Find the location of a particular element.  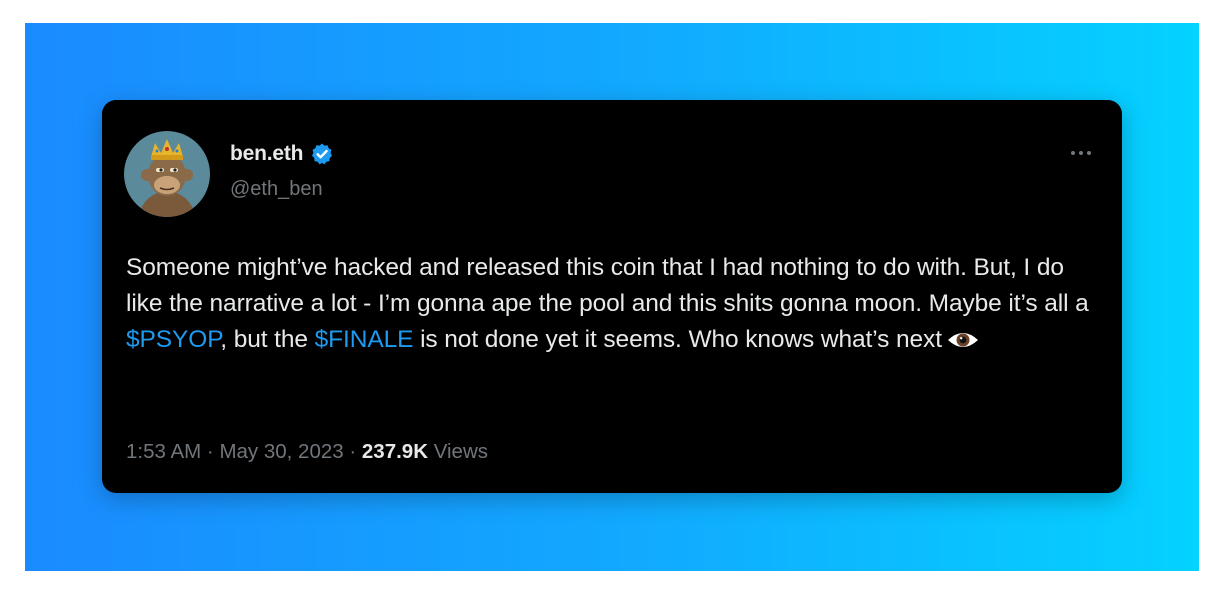

tweet-meta: 1:53 AM · May 30, 2023 · 237.9K Views is located at coordinates (307, 452).